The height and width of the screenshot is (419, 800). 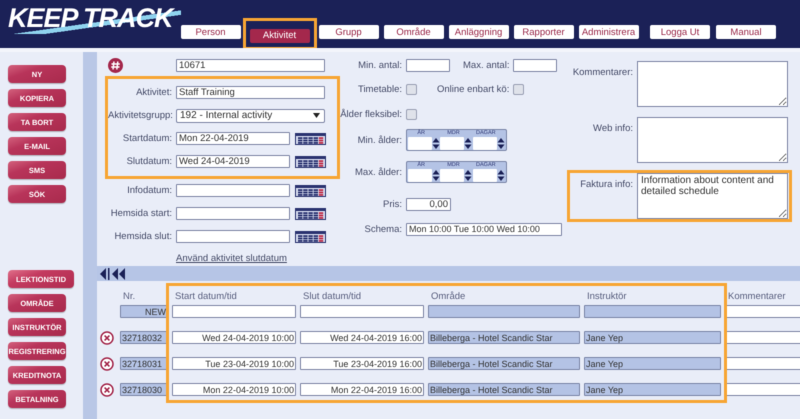 I want to click on group-select: 192 - Internal activity, so click(x=250, y=115).